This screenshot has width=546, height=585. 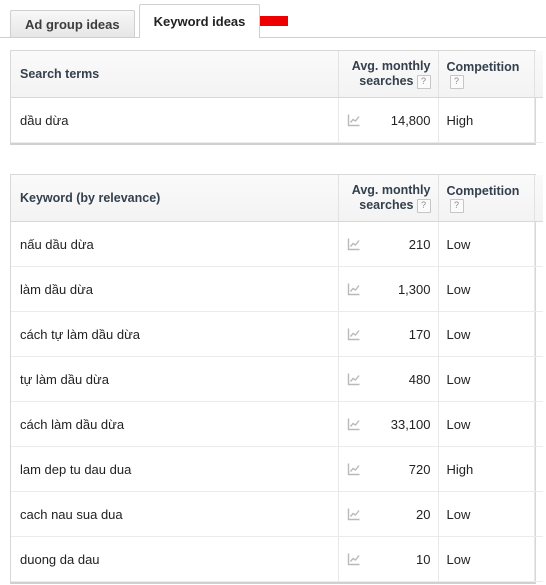 I want to click on tab-keyword-ideas: Keyword ideas, so click(x=199, y=21).